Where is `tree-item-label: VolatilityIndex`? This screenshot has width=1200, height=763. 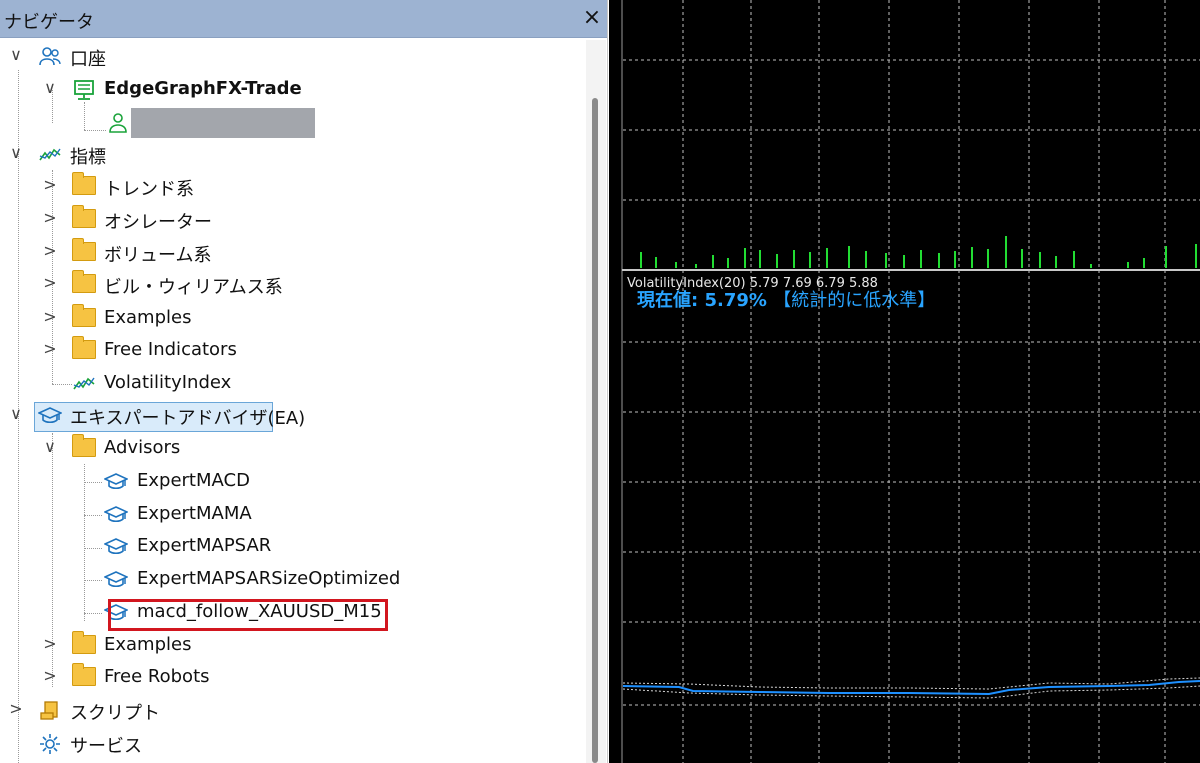
tree-item-label: VolatilityIndex is located at coordinates (168, 382).